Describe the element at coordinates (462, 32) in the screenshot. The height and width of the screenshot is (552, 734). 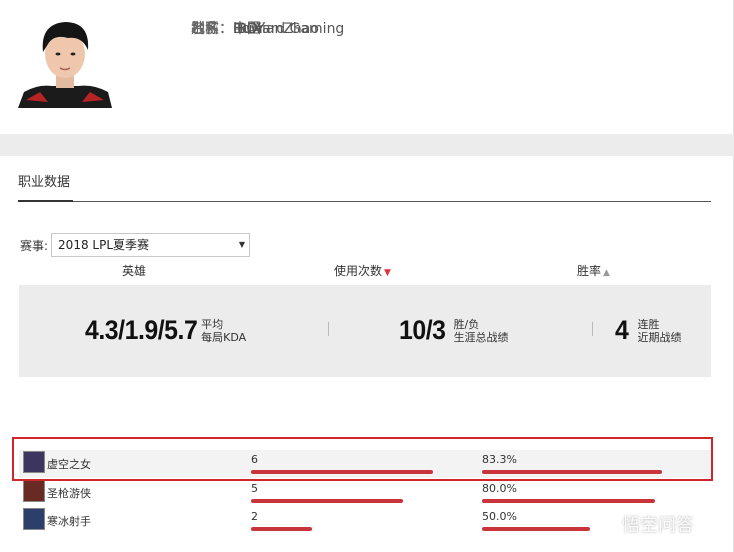
I see `player-team-row: 战队：Edward Gaming` at that location.